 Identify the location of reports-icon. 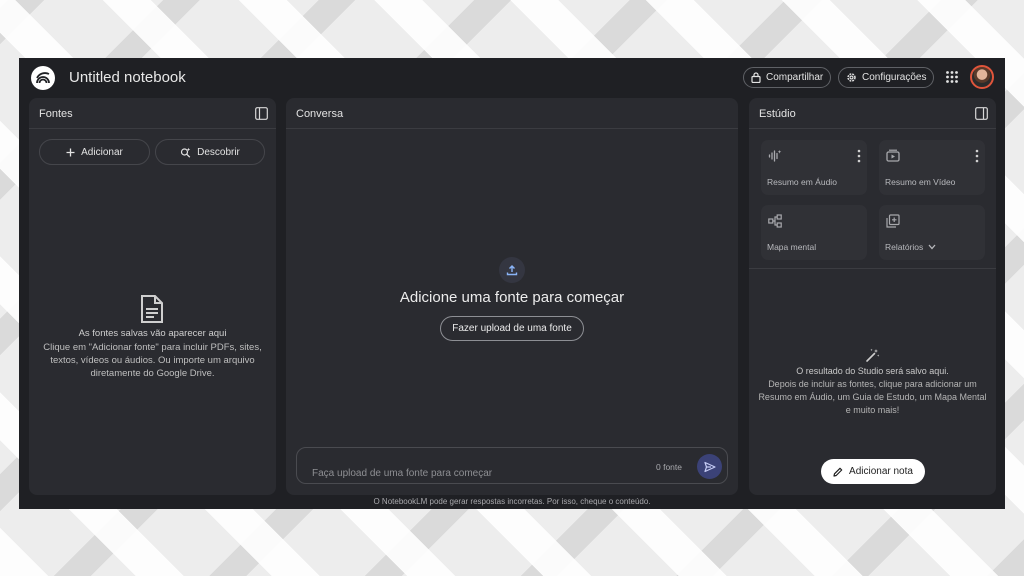
(893, 221).